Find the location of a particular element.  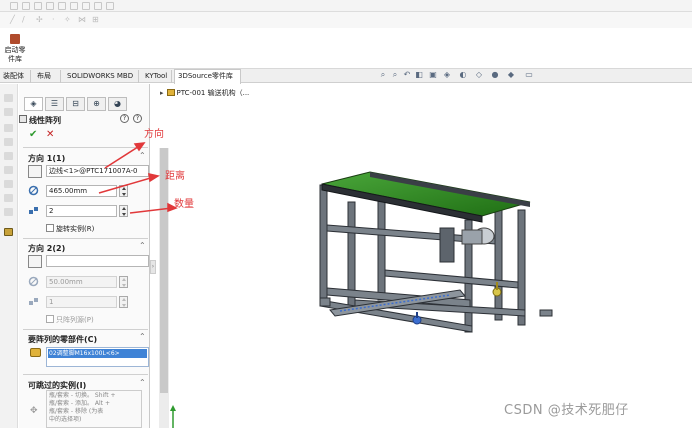

zoom-fit-icon: ⌕ is located at coordinates (383, 75).